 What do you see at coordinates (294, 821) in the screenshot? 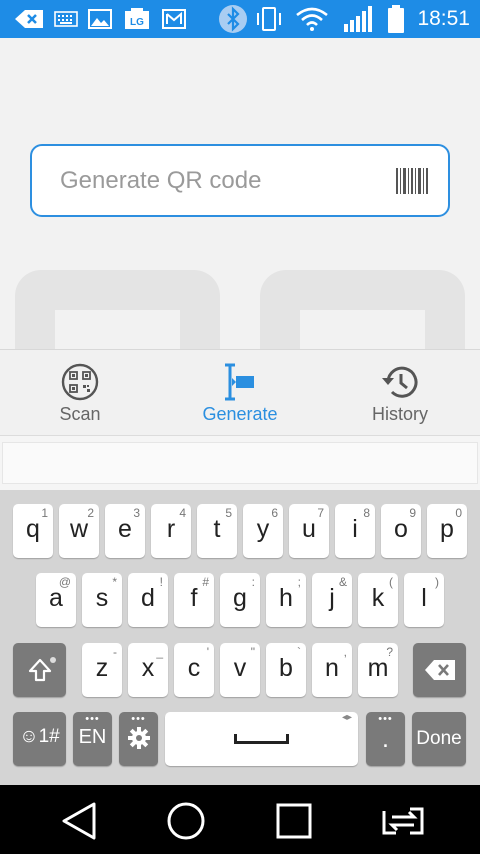
I see `recents-square-icon` at bounding box center [294, 821].